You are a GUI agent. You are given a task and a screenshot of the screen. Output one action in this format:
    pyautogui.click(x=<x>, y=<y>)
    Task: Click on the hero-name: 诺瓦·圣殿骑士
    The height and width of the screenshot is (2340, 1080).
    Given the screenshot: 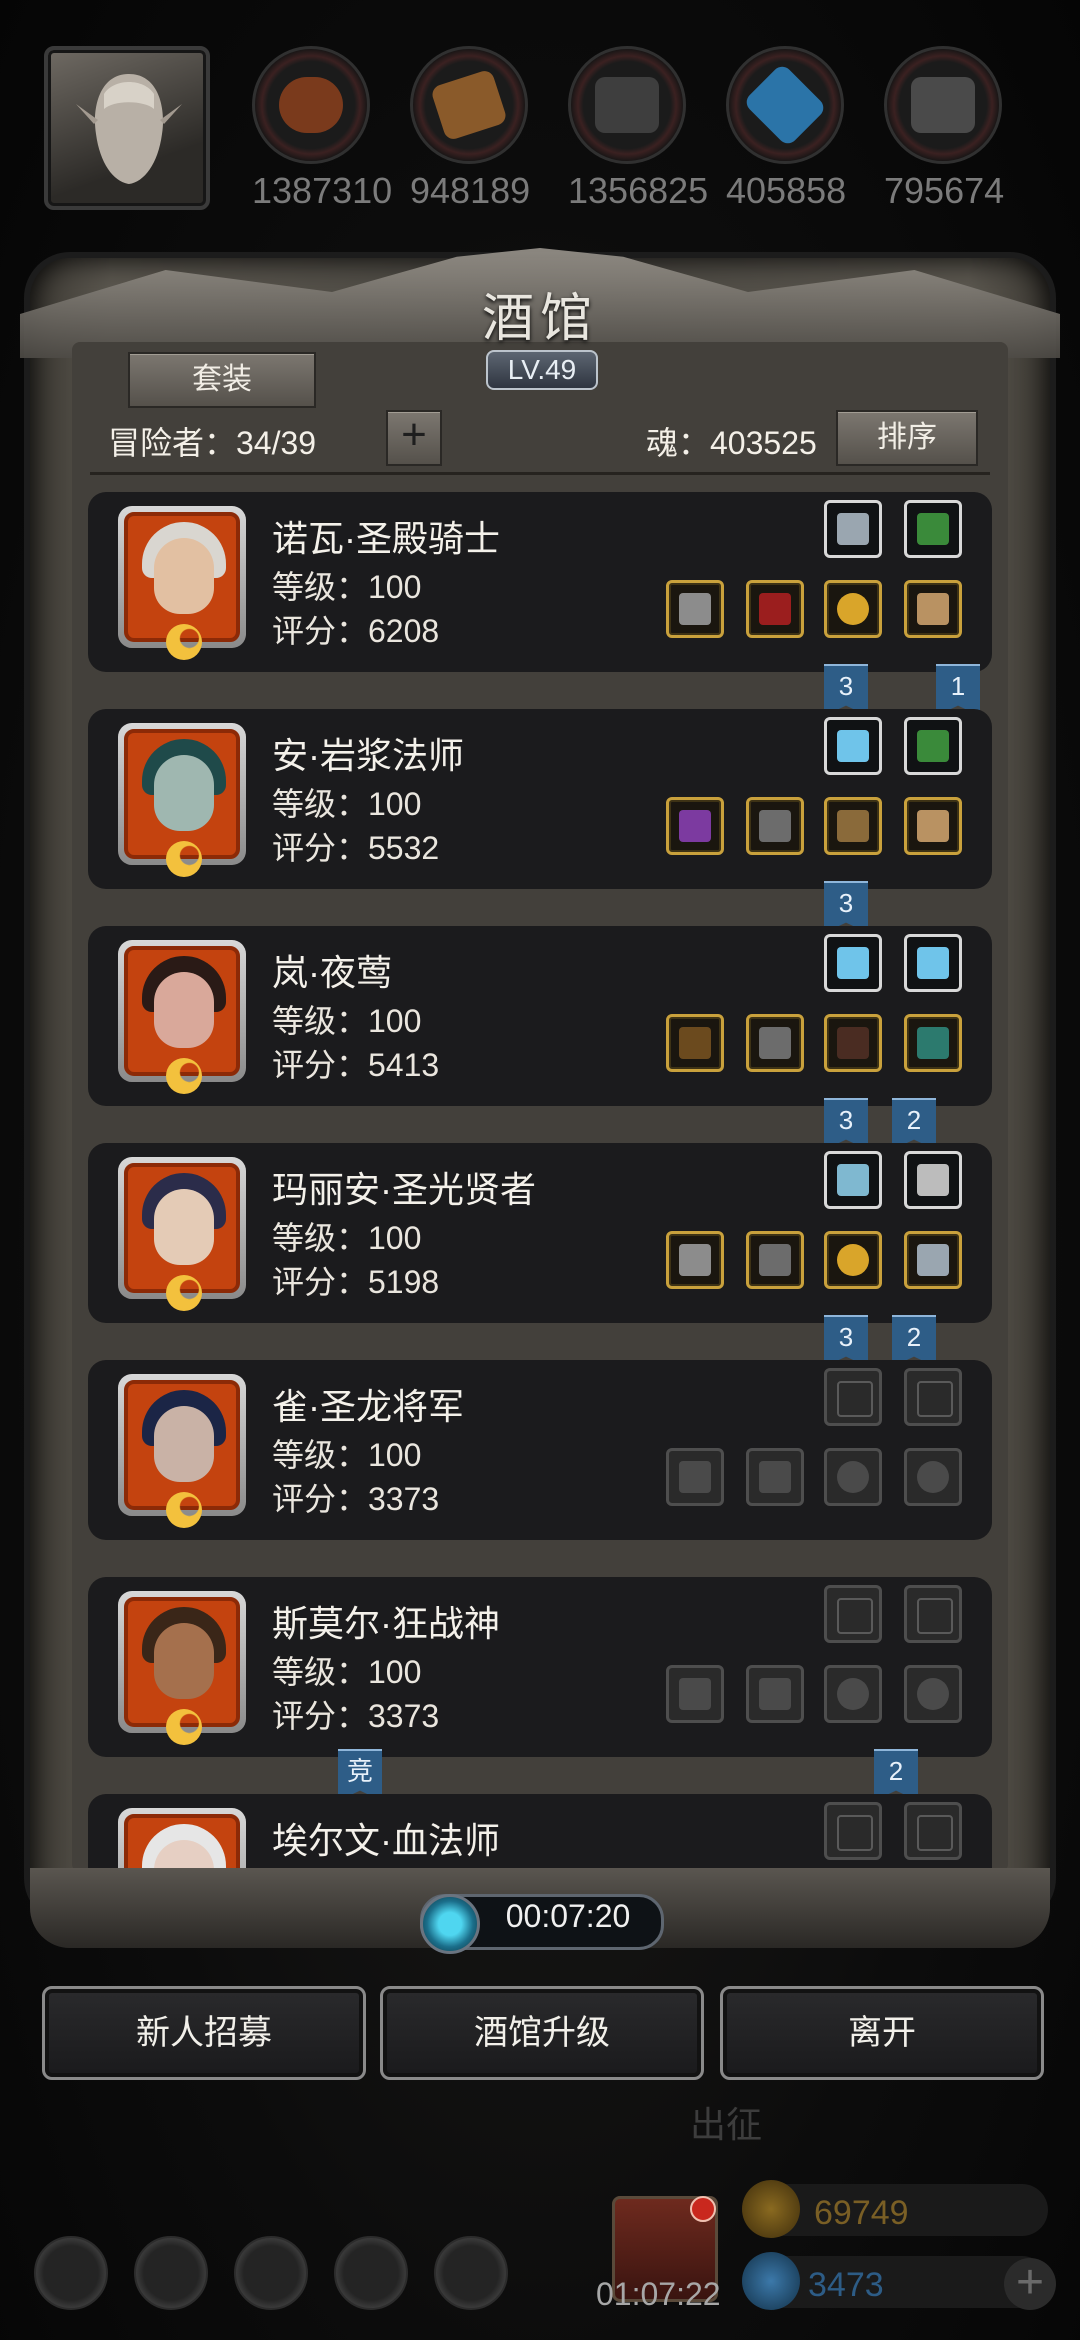 What is the action you would take?
    pyautogui.click(x=386, y=538)
    